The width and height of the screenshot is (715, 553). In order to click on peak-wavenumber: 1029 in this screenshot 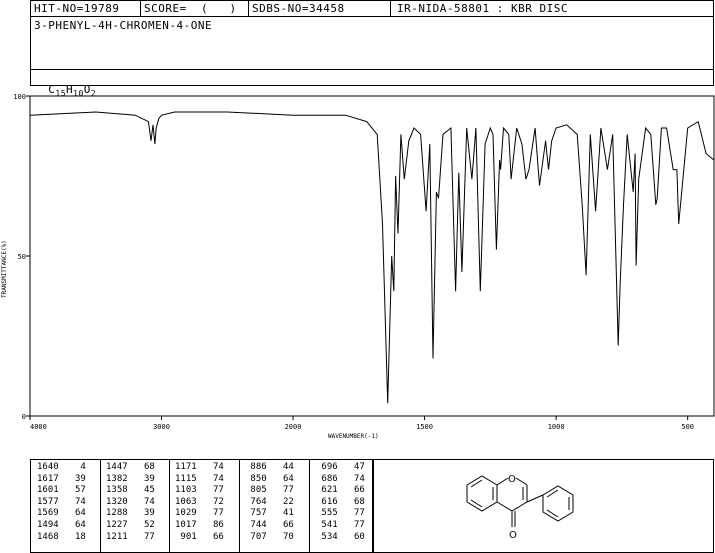, I will do `click(186, 513)`.